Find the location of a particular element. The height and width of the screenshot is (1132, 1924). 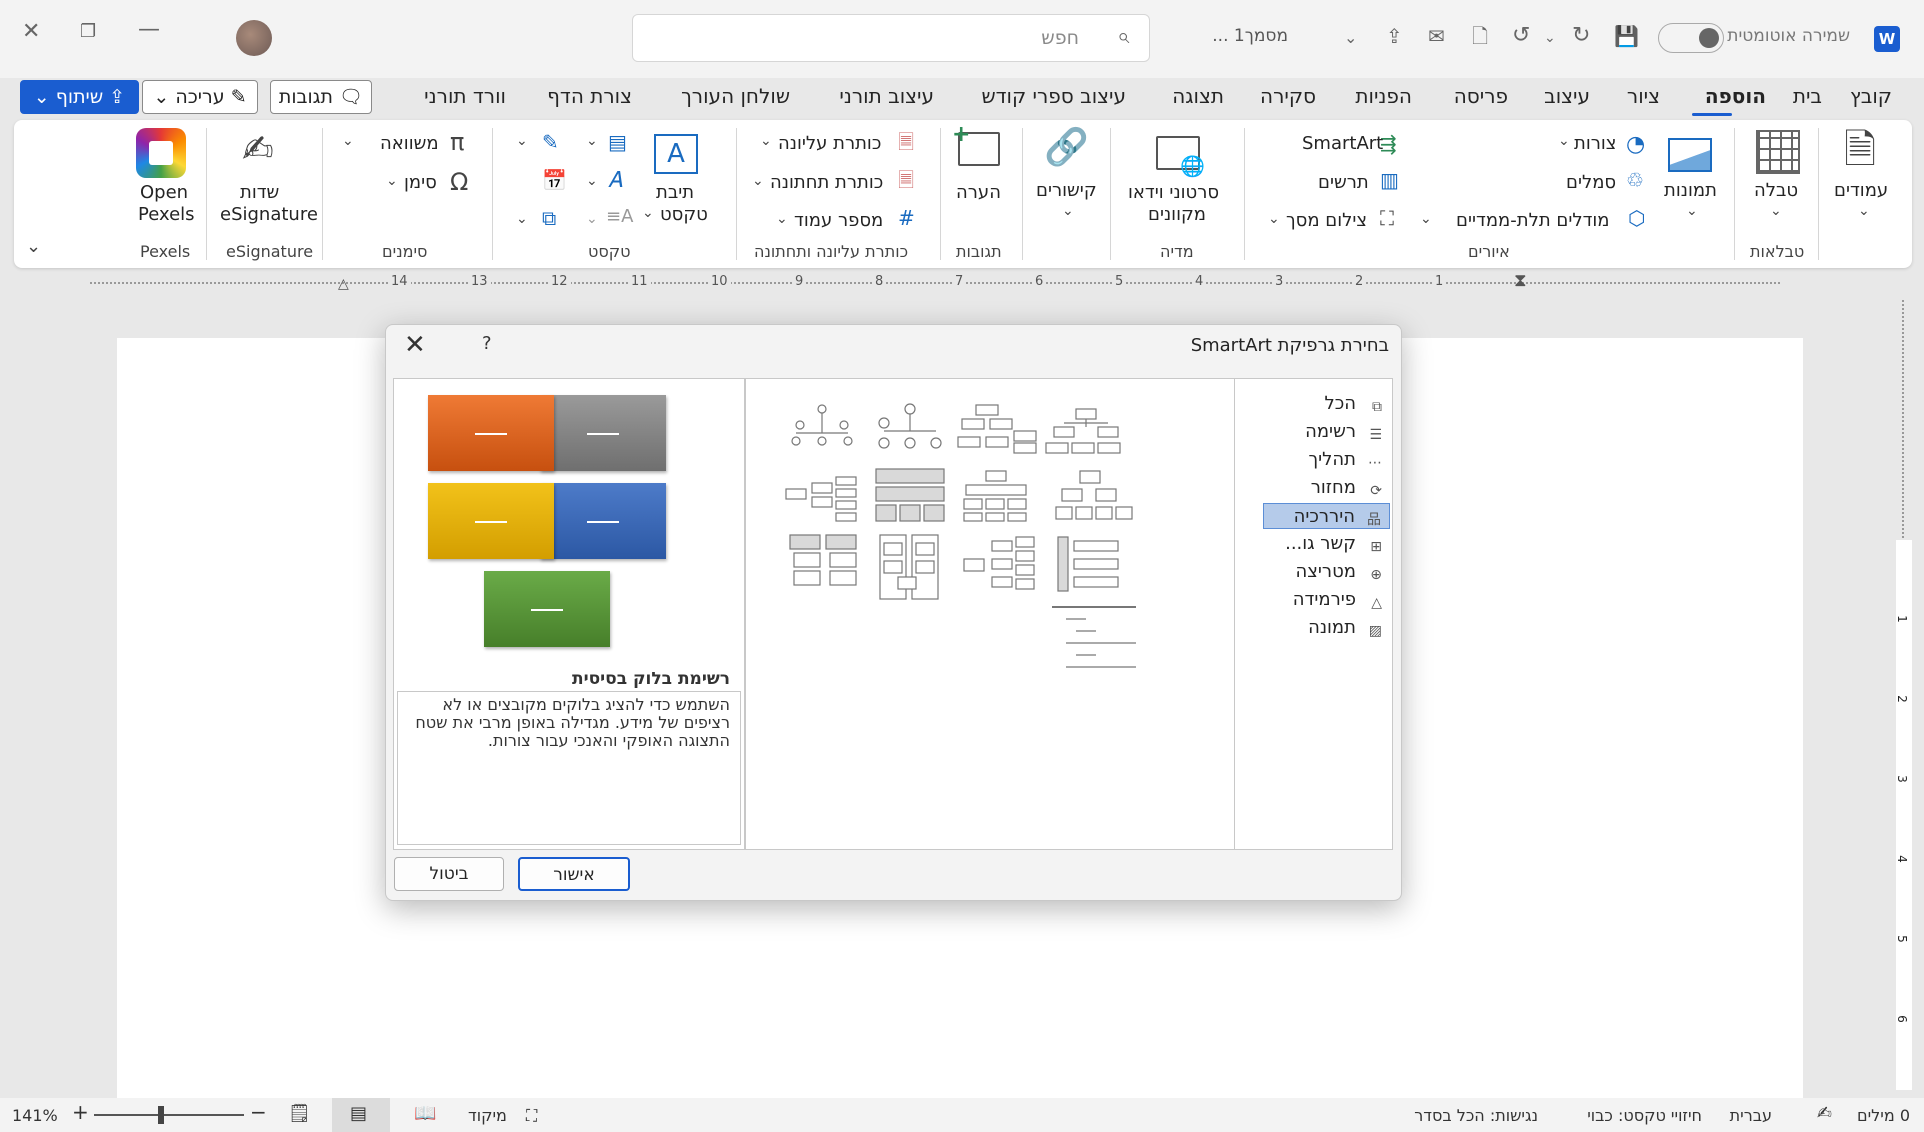

date-time-icon: 📅 is located at coordinates (554, 180).